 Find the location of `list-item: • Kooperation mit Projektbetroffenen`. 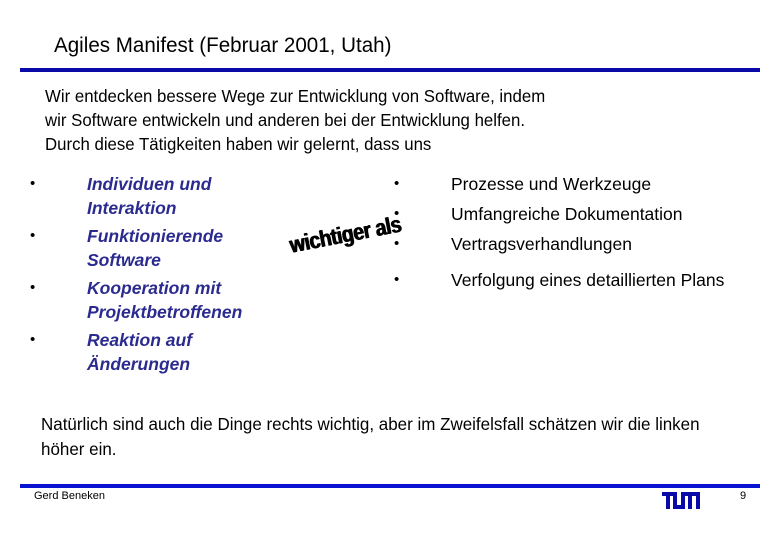

list-item: • Kooperation mit Projektbetroffenen is located at coordinates (160, 300).